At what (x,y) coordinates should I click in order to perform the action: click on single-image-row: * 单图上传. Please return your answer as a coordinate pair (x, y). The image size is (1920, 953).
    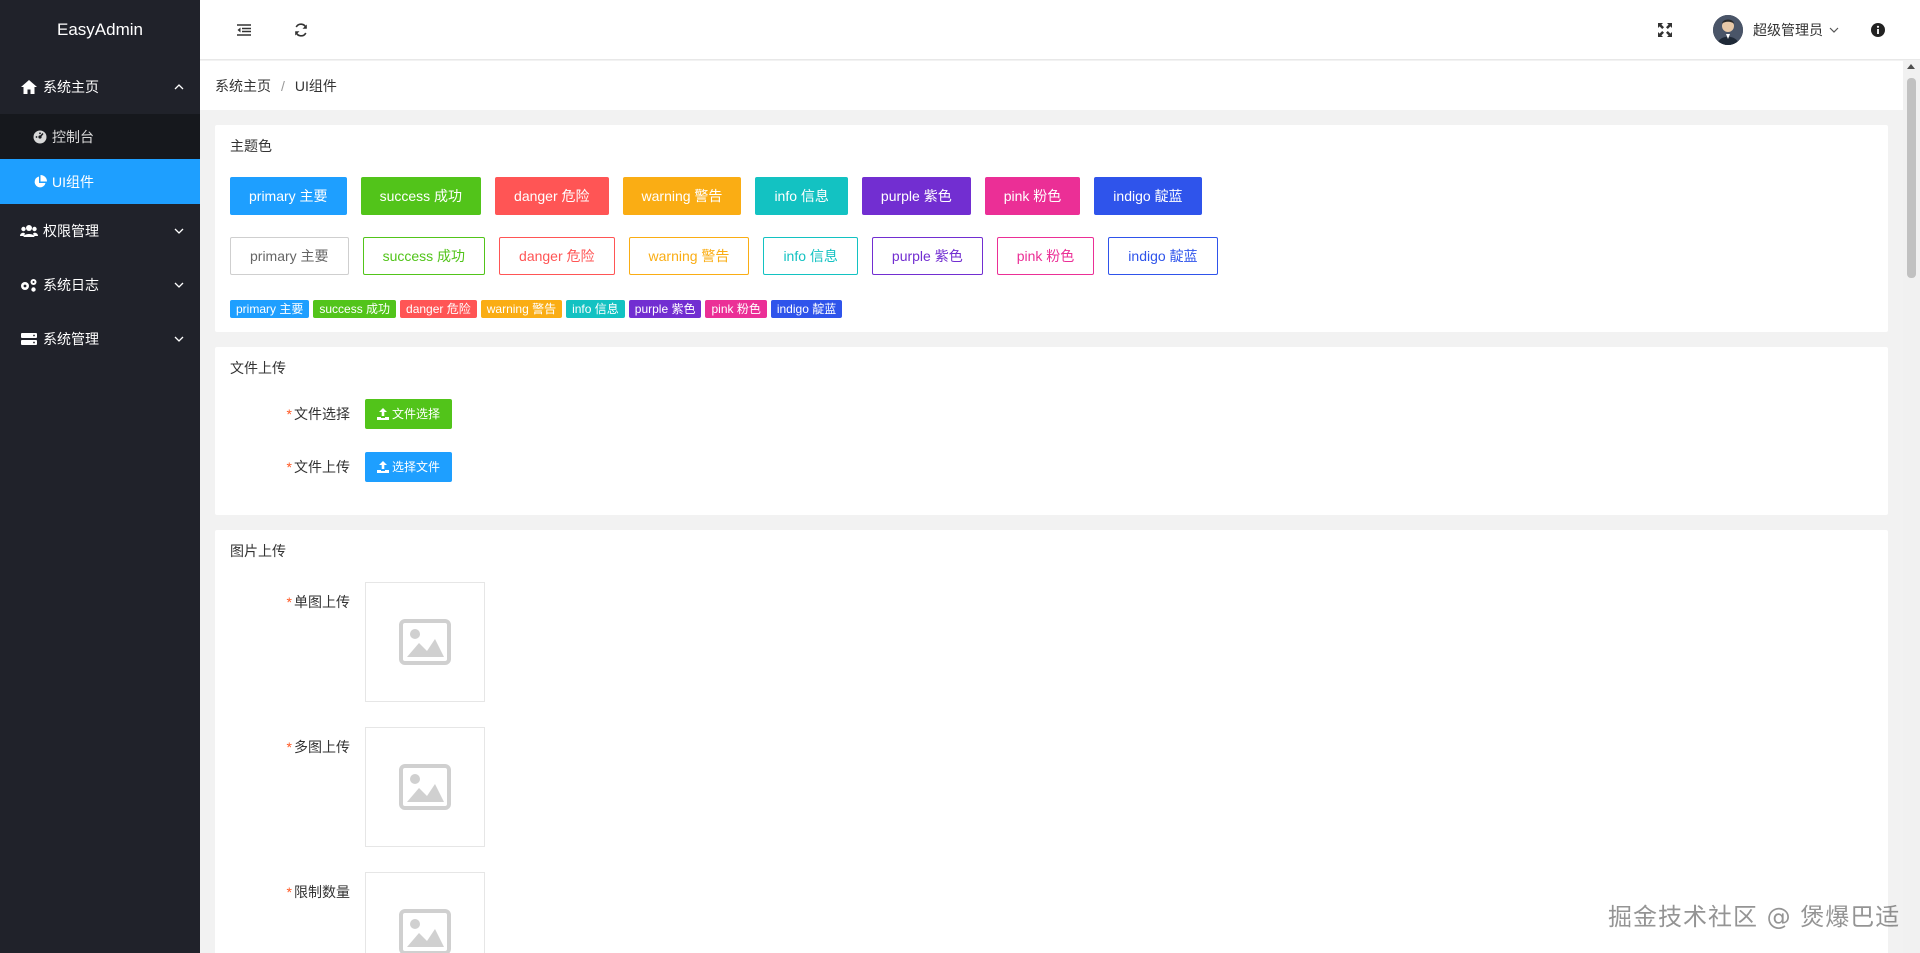
    Looking at the image, I should click on (1051, 642).